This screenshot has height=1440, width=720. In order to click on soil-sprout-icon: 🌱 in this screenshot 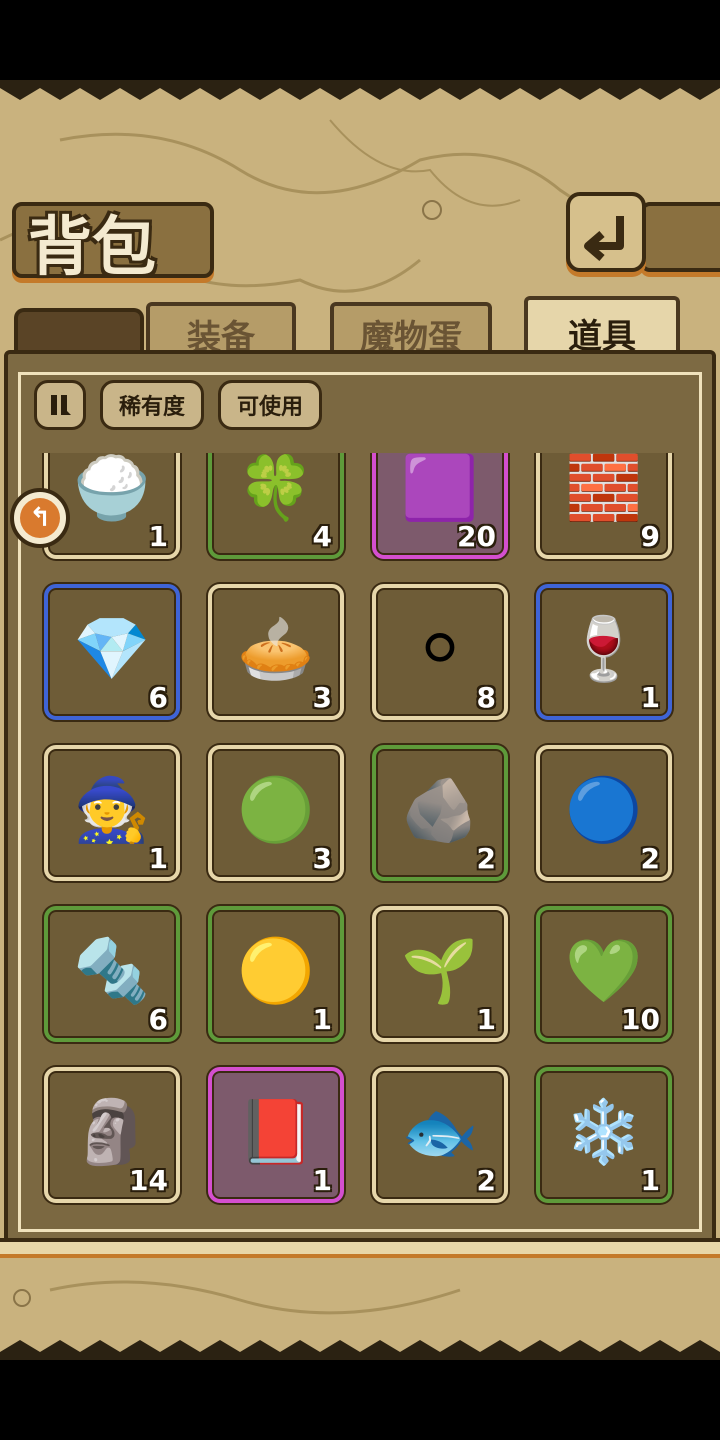, I will do `click(440, 971)`.